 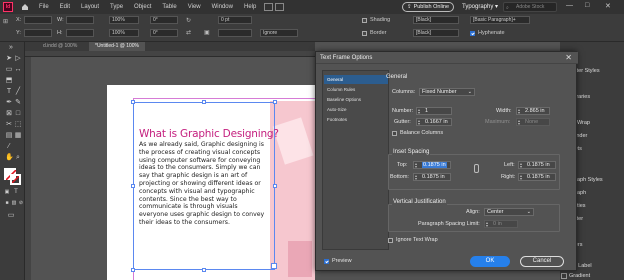 I want to click on flip-icon: ⇄, so click(x=188, y=32).